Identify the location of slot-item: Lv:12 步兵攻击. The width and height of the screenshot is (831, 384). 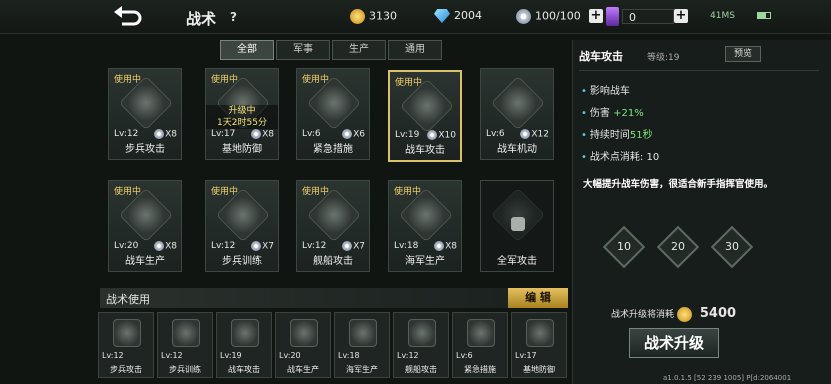
(126, 345).